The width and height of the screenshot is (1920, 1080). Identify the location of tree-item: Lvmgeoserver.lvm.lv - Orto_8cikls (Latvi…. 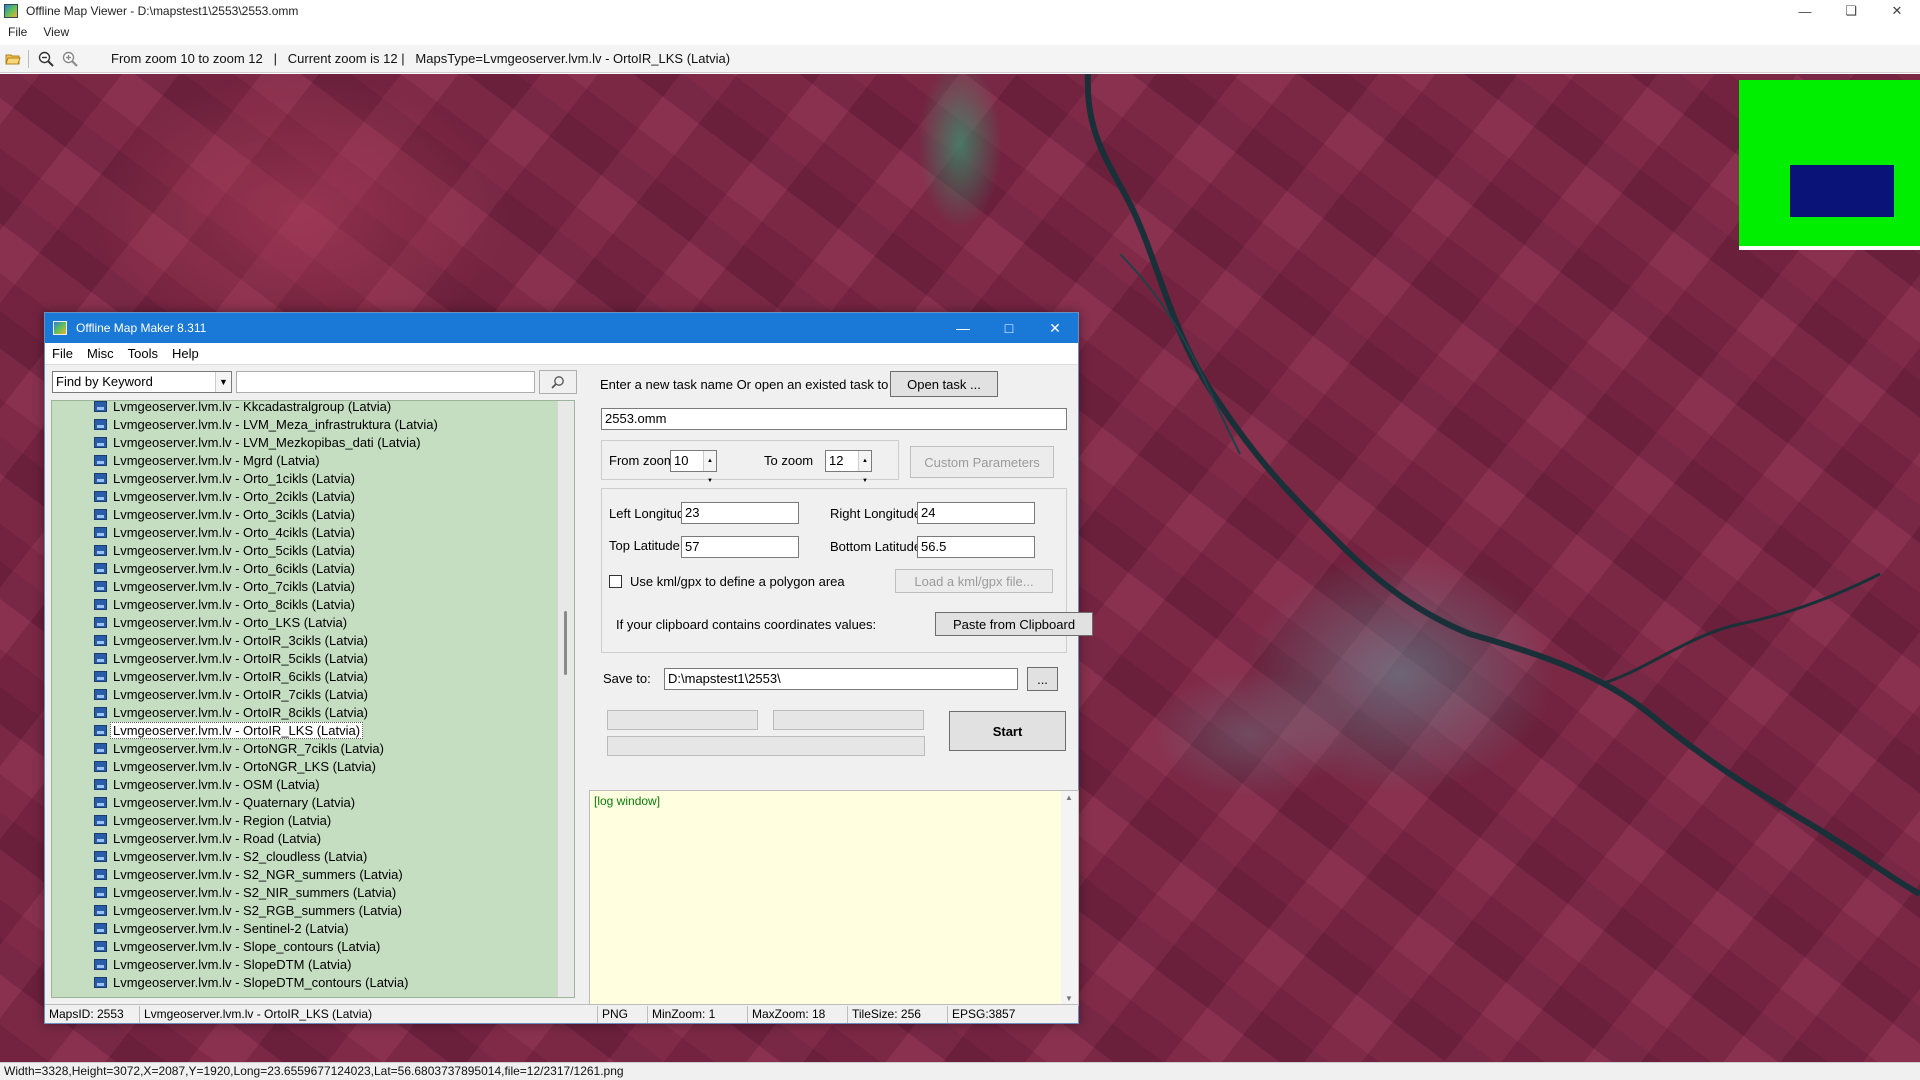
(307, 604).